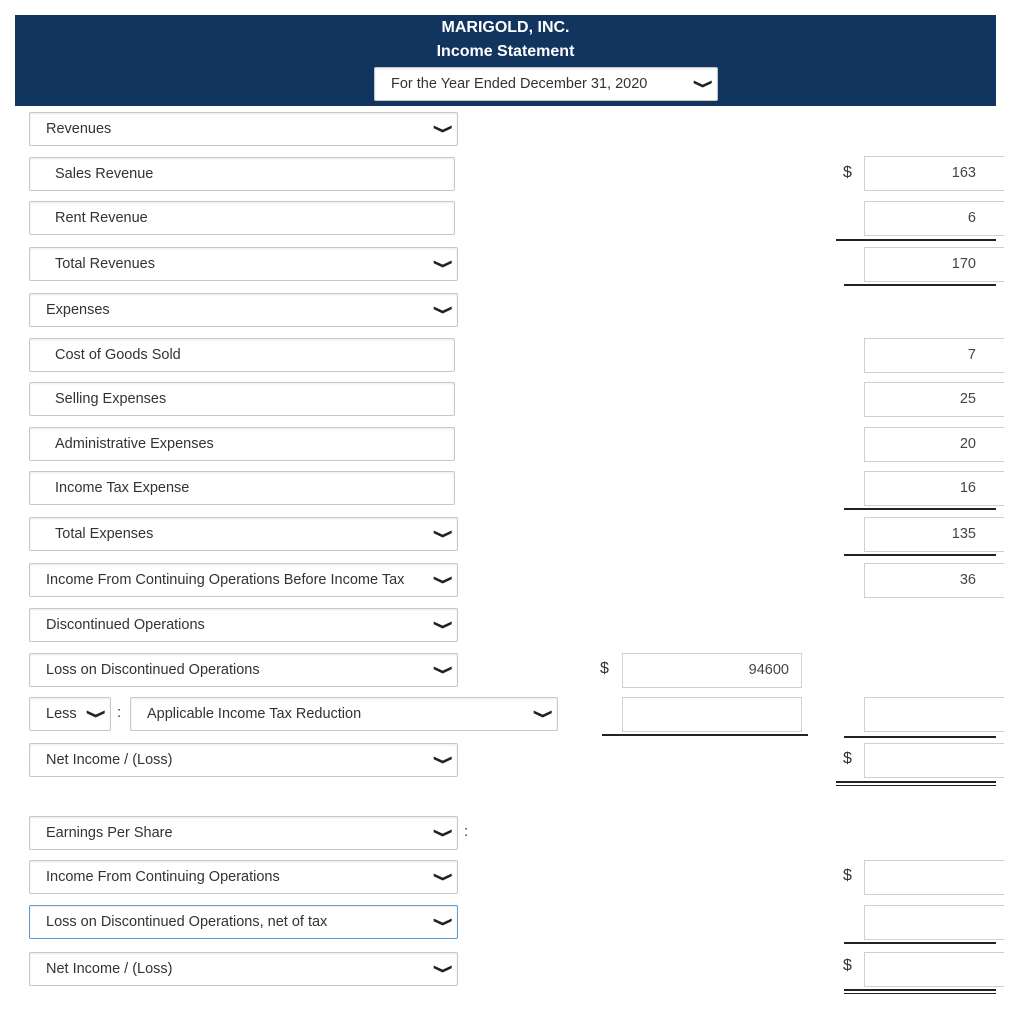 This screenshot has height=1017, width=1024. Describe the element at coordinates (934, 969) in the screenshot. I see `eps-net-income-amount` at that location.